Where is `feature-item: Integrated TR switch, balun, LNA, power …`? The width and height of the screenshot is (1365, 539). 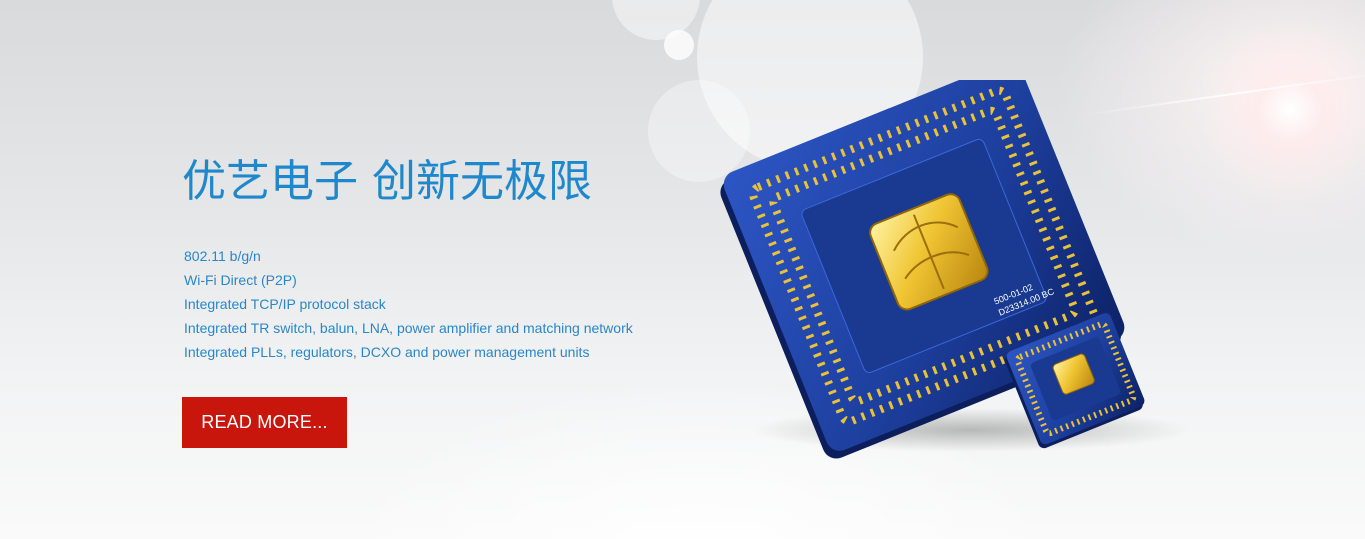 feature-item: Integrated TR switch, balun, LNA, power … is located at coordinates (408, 328).